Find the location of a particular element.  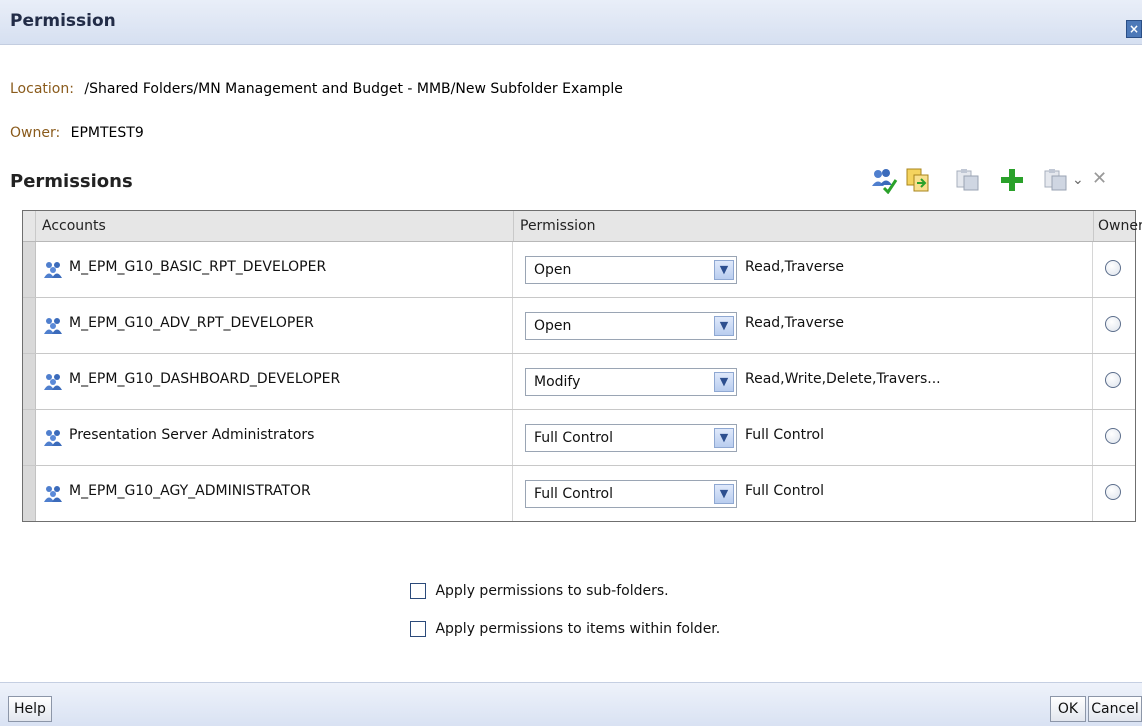

permission-select-value: Modify is located at coordinates (557, 382).